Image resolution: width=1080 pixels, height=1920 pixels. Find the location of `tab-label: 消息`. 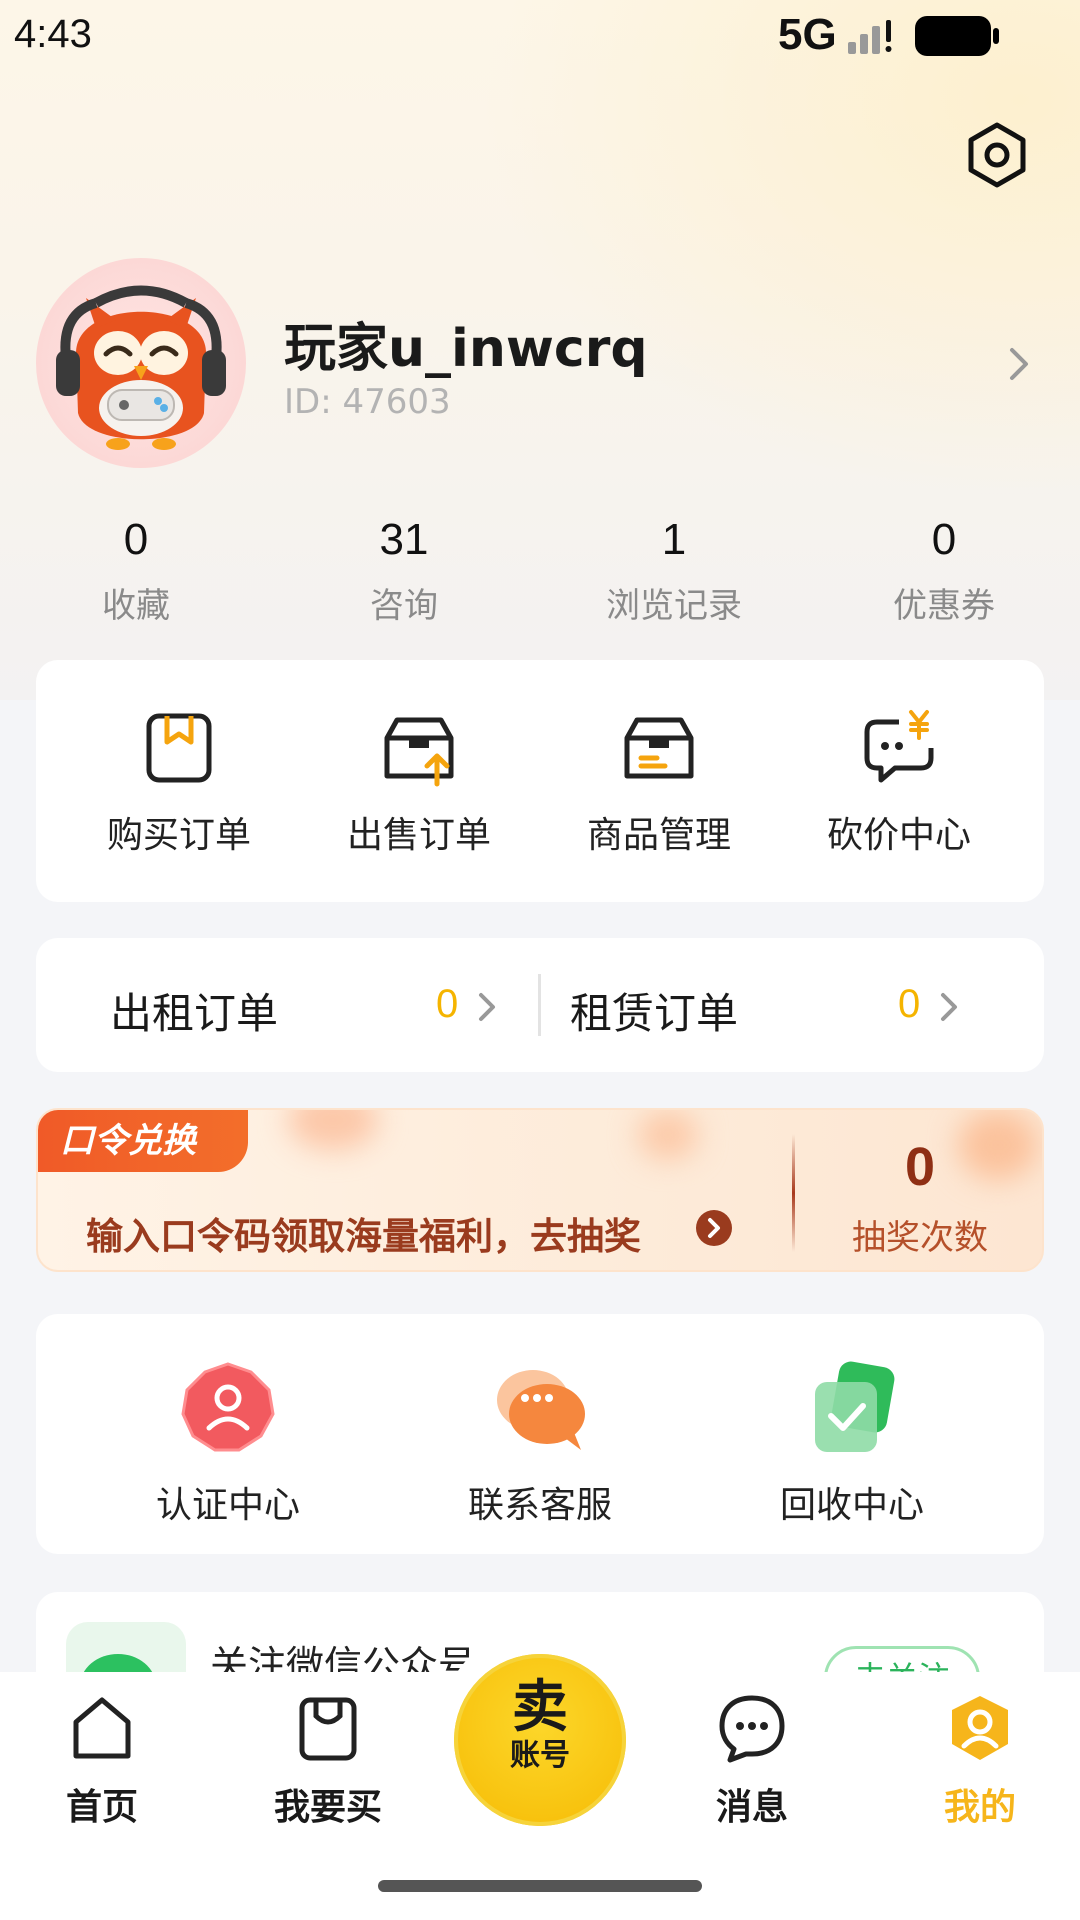

tab-label: 消息 is located at coordinates (751, 1807).